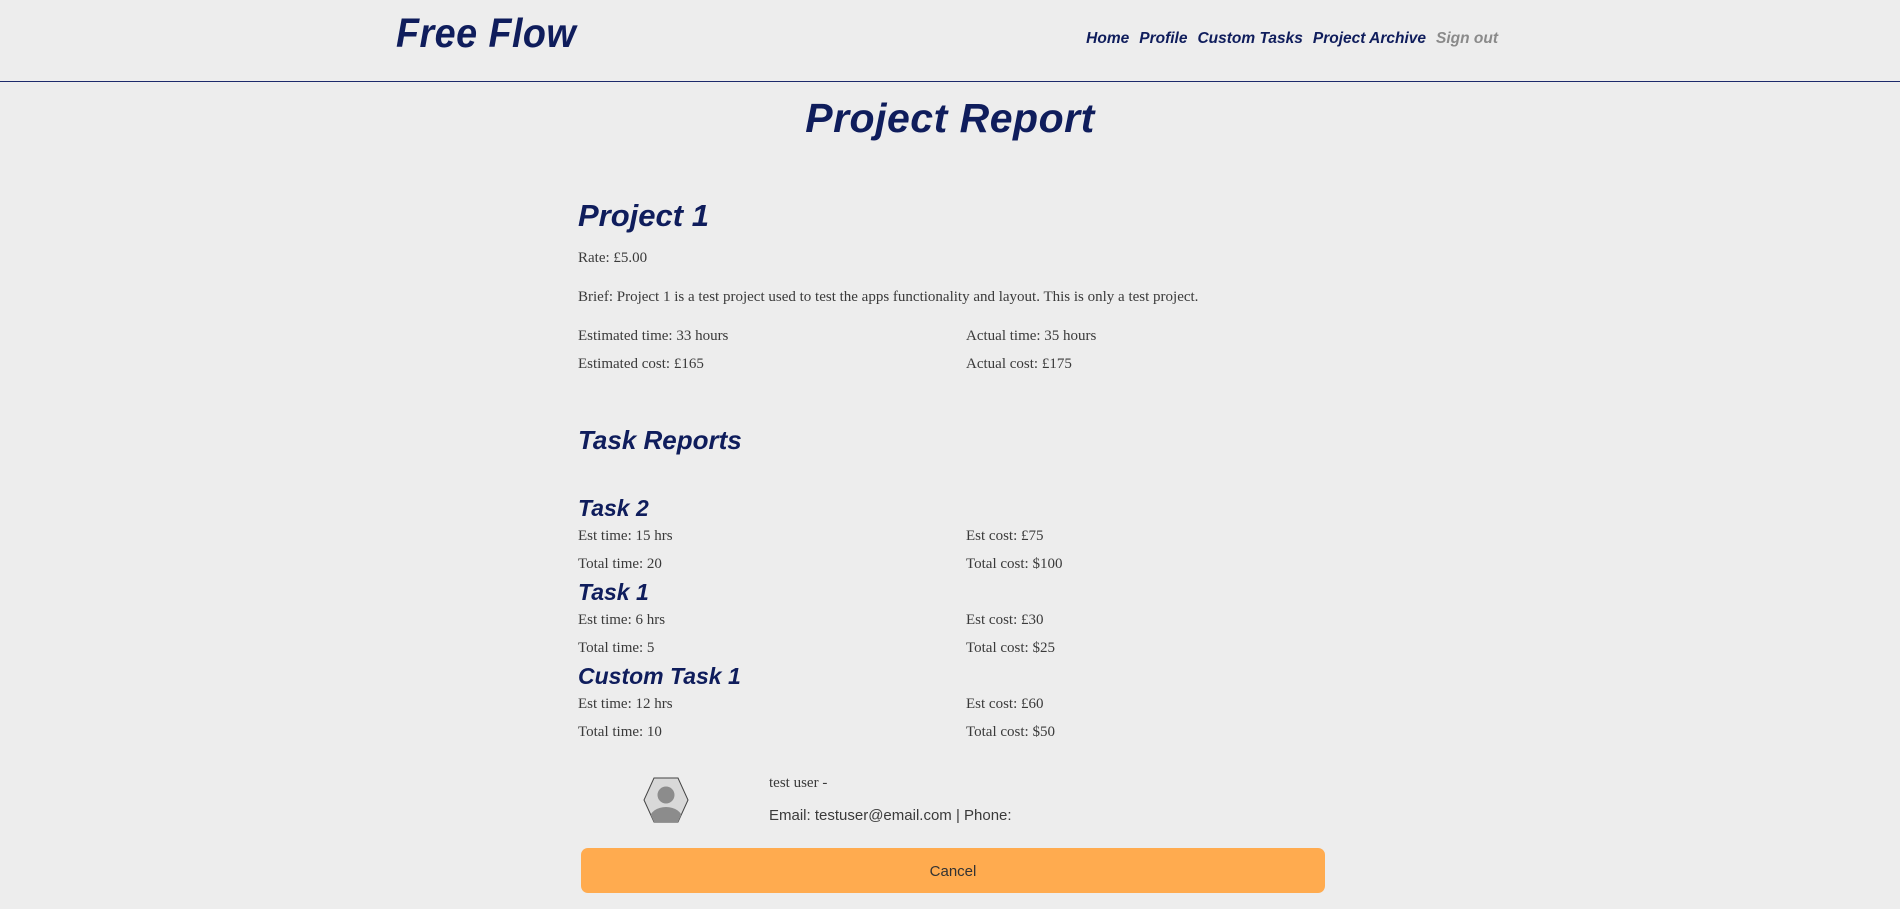 The height and width of the screenshot is (909, 1900). I want to click on nav-sign-out-link: Sign out, so click(1467, 39).